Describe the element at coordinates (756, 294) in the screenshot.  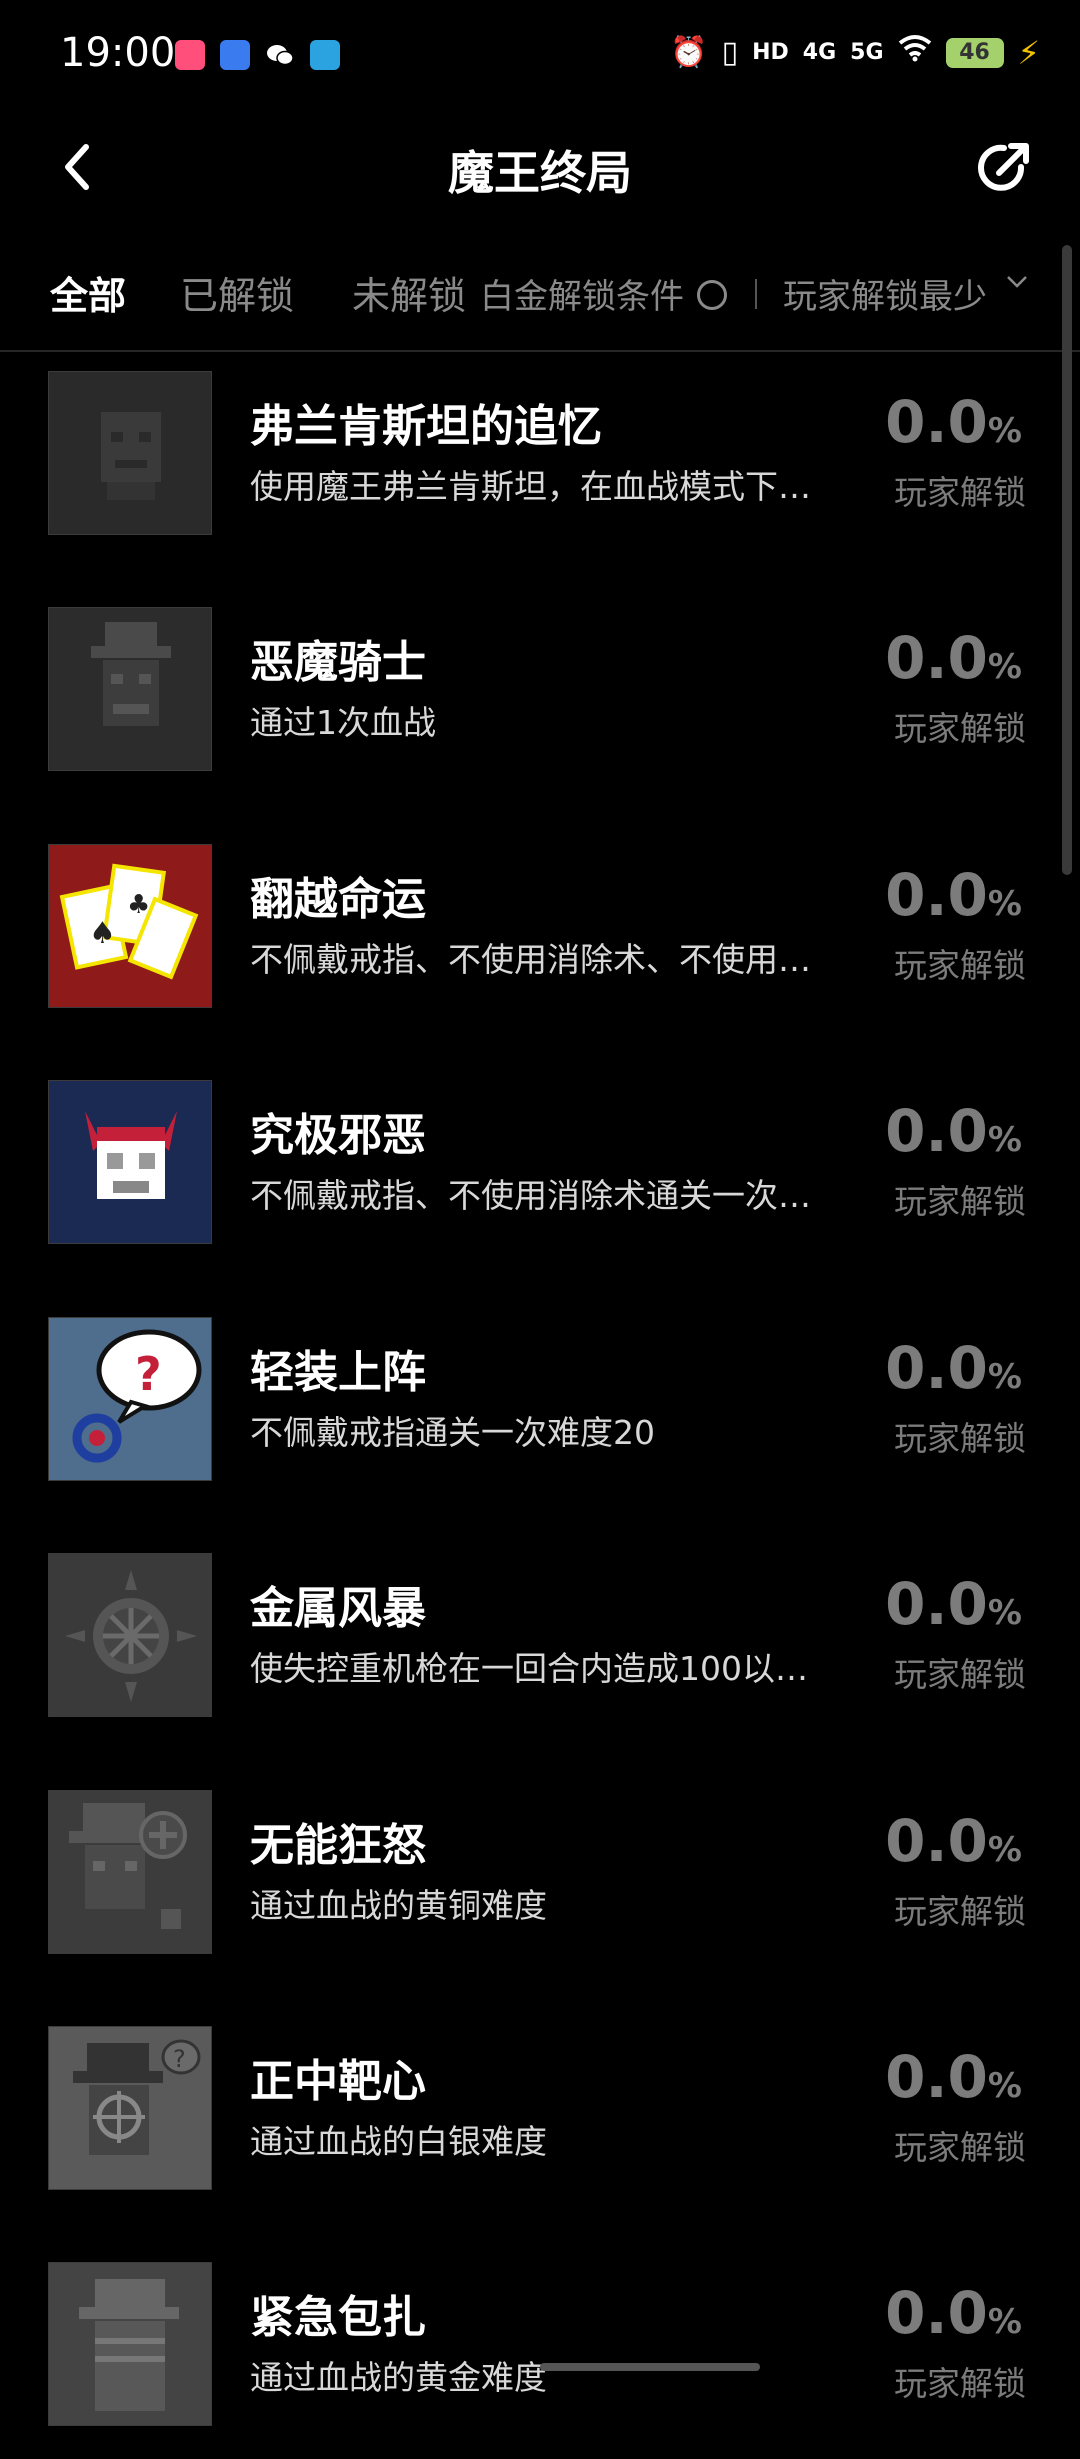
I see `tabs-divider` at that location.